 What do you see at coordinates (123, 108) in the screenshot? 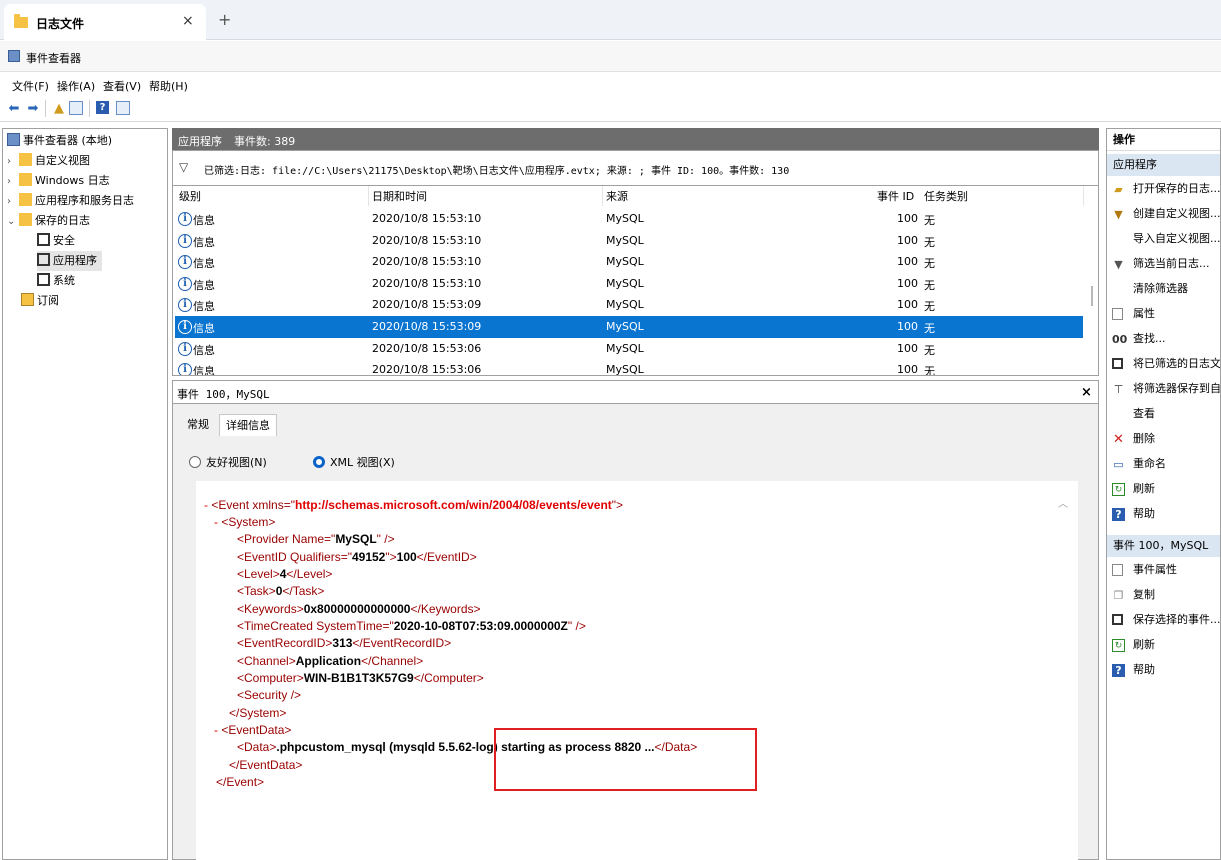
I see `show-action-pane-icon` at bounding box center [123, 108].